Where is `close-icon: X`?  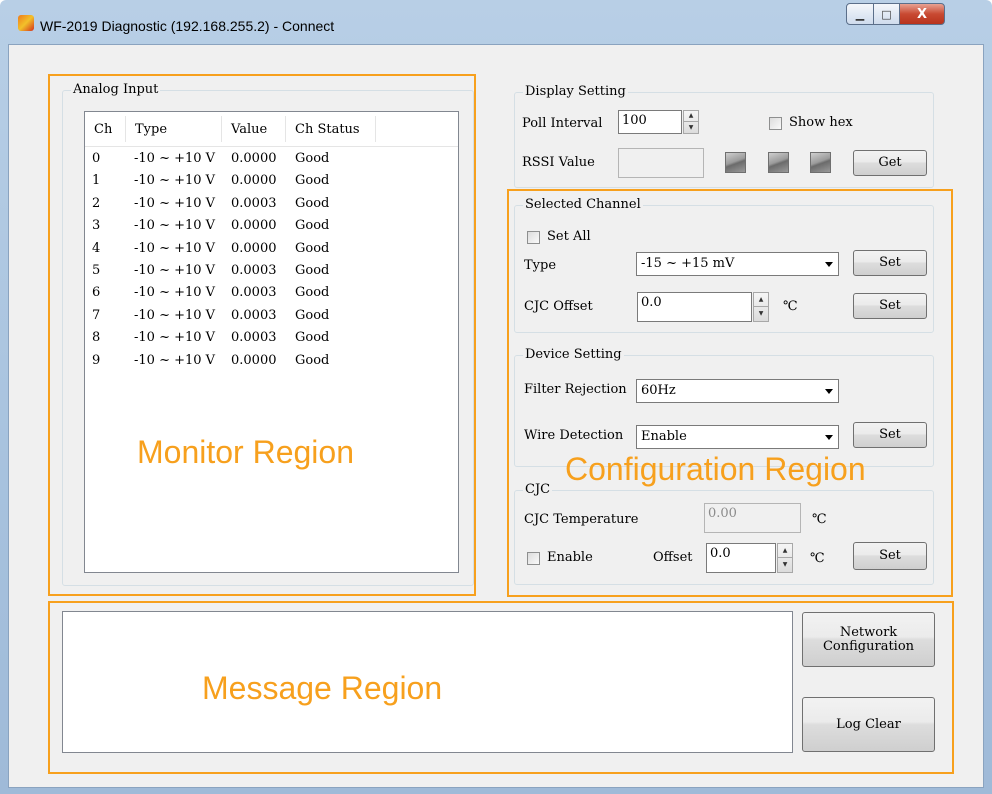
close-icon: X is located at coordinates (922, 14).